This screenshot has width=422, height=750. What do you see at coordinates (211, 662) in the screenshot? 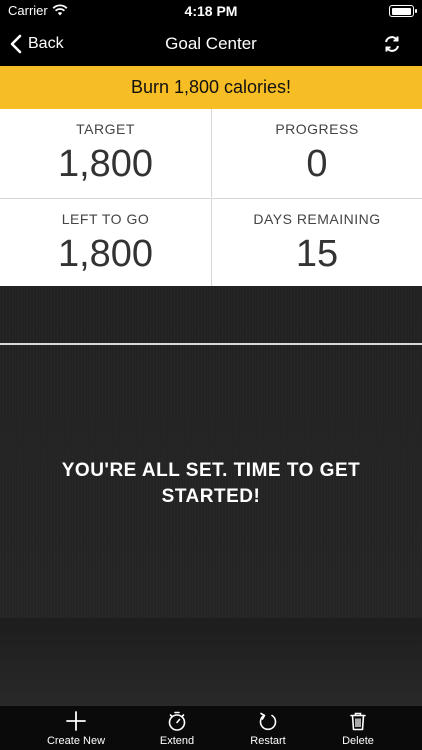
I see `shelf-background` at bounding box center [211, 662].